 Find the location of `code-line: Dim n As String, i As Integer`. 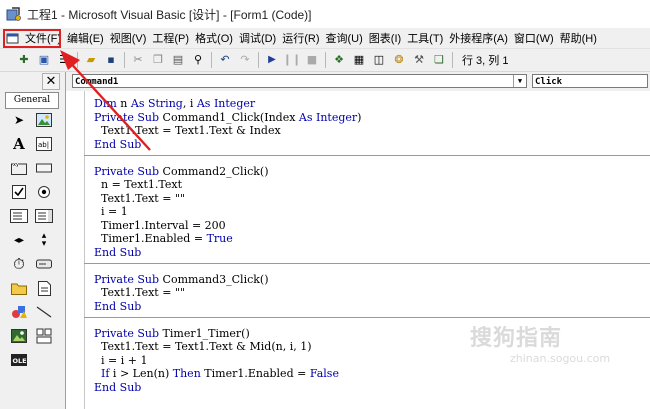

code-line: Dim n As String, i As Integer is located at coordinates (227, 104).